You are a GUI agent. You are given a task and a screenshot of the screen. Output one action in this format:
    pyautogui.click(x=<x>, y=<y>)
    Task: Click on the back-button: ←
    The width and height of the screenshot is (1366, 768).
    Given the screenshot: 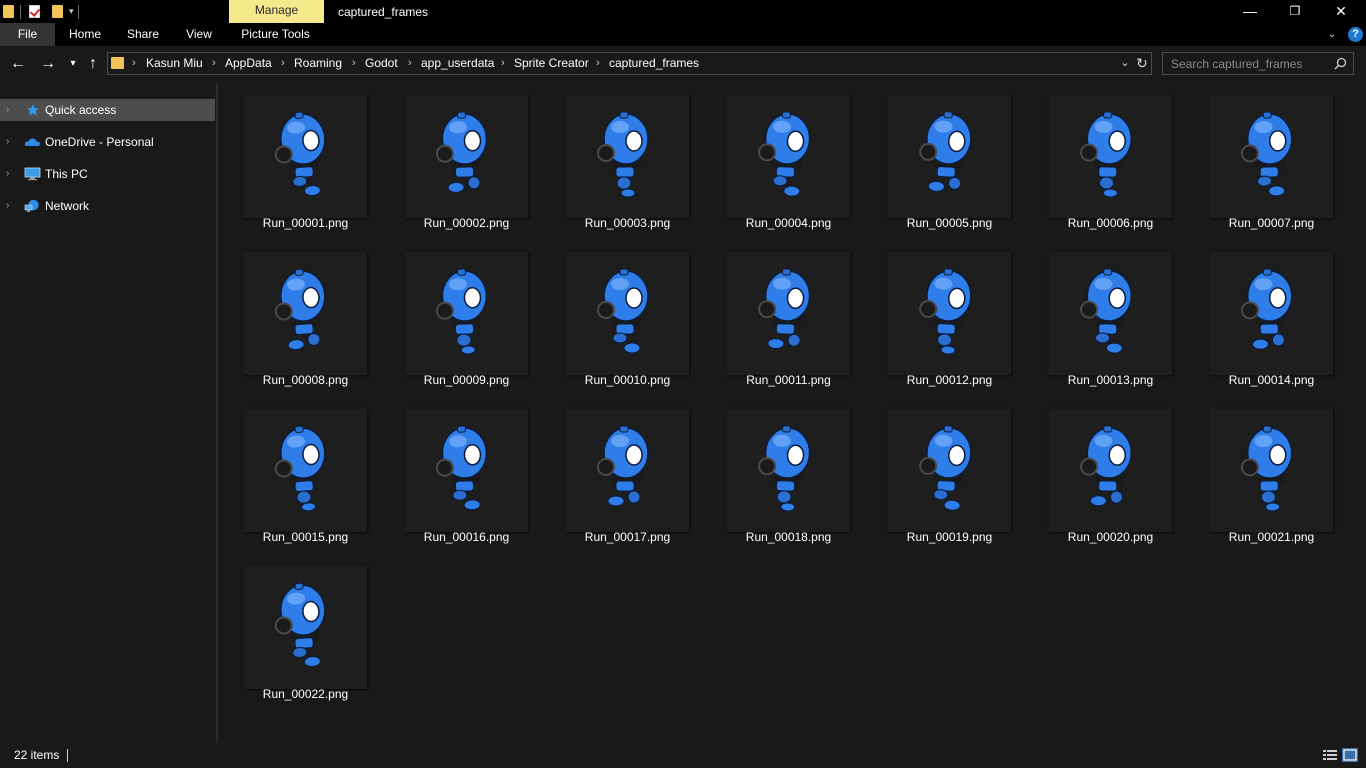 What is the action you would take?
    pyautogui.click(x=18, y=64)
    